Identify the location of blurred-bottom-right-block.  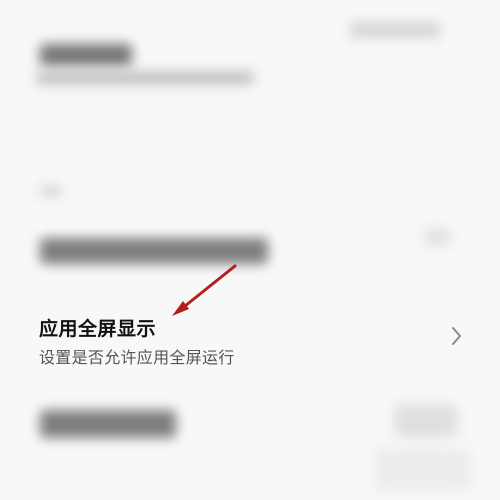
(423, 470).